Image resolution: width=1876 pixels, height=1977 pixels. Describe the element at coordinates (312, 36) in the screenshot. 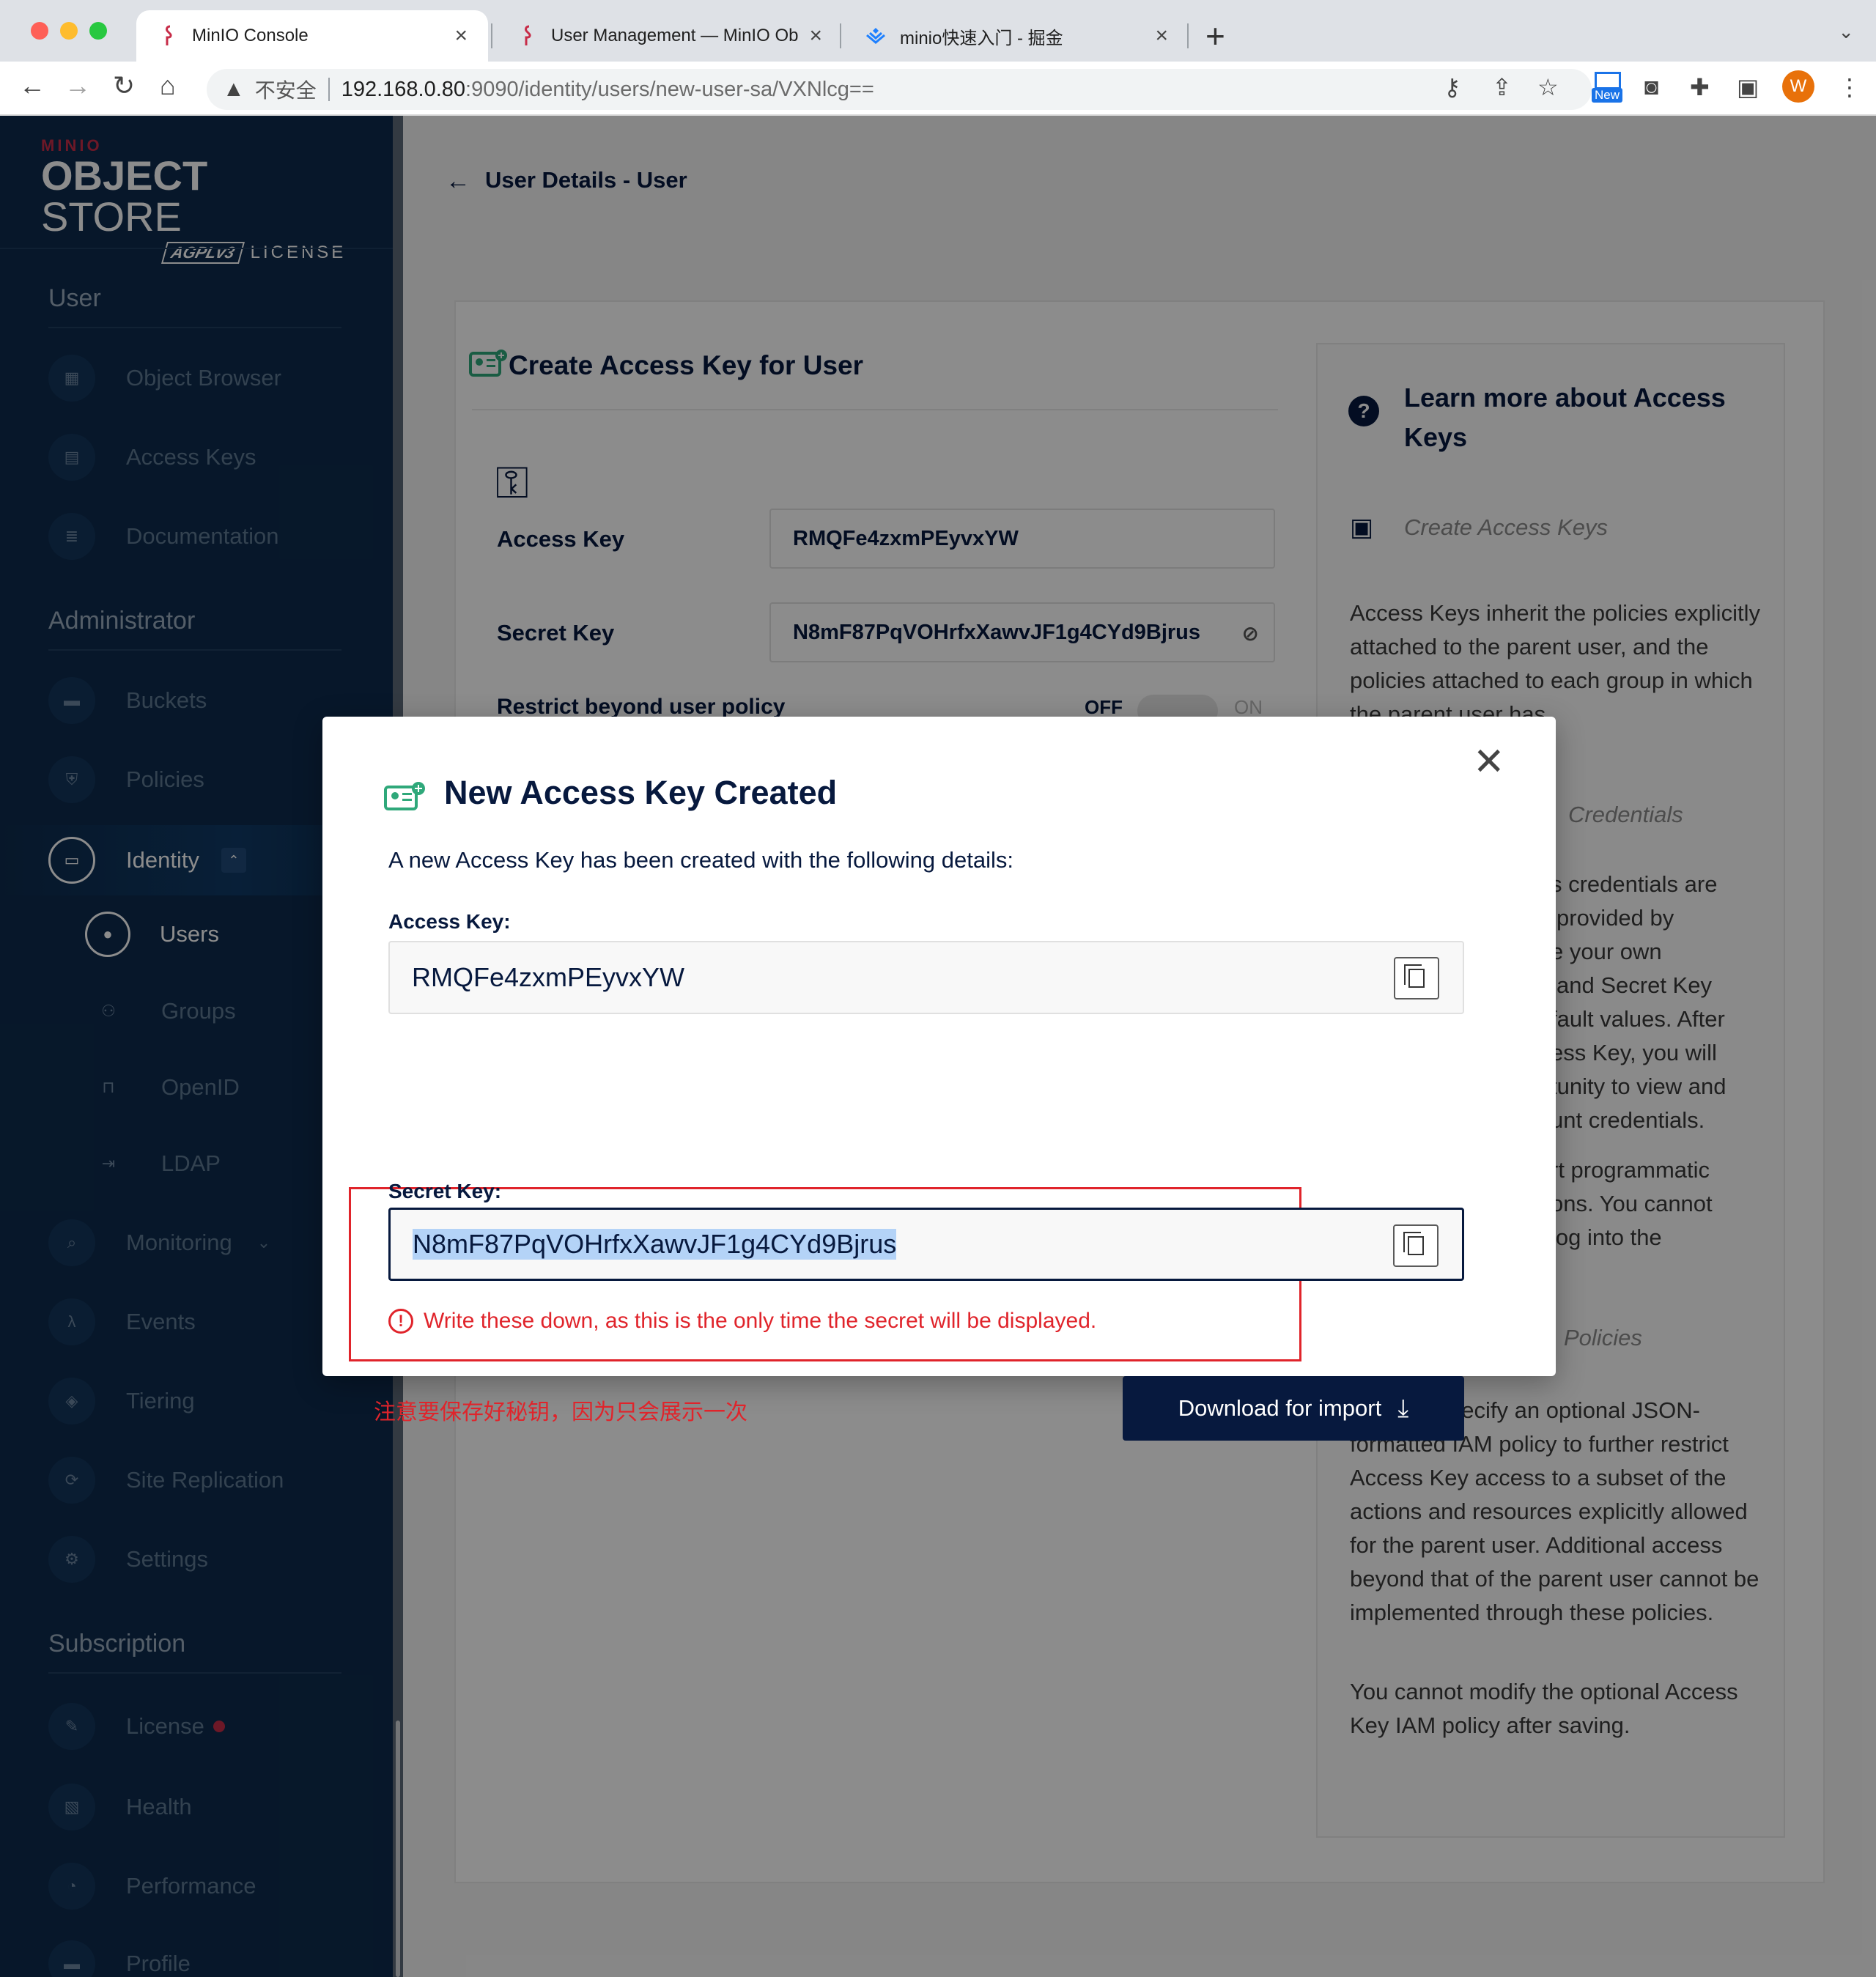

I see `tab-minio-console: MinIO Console ×` at that location.